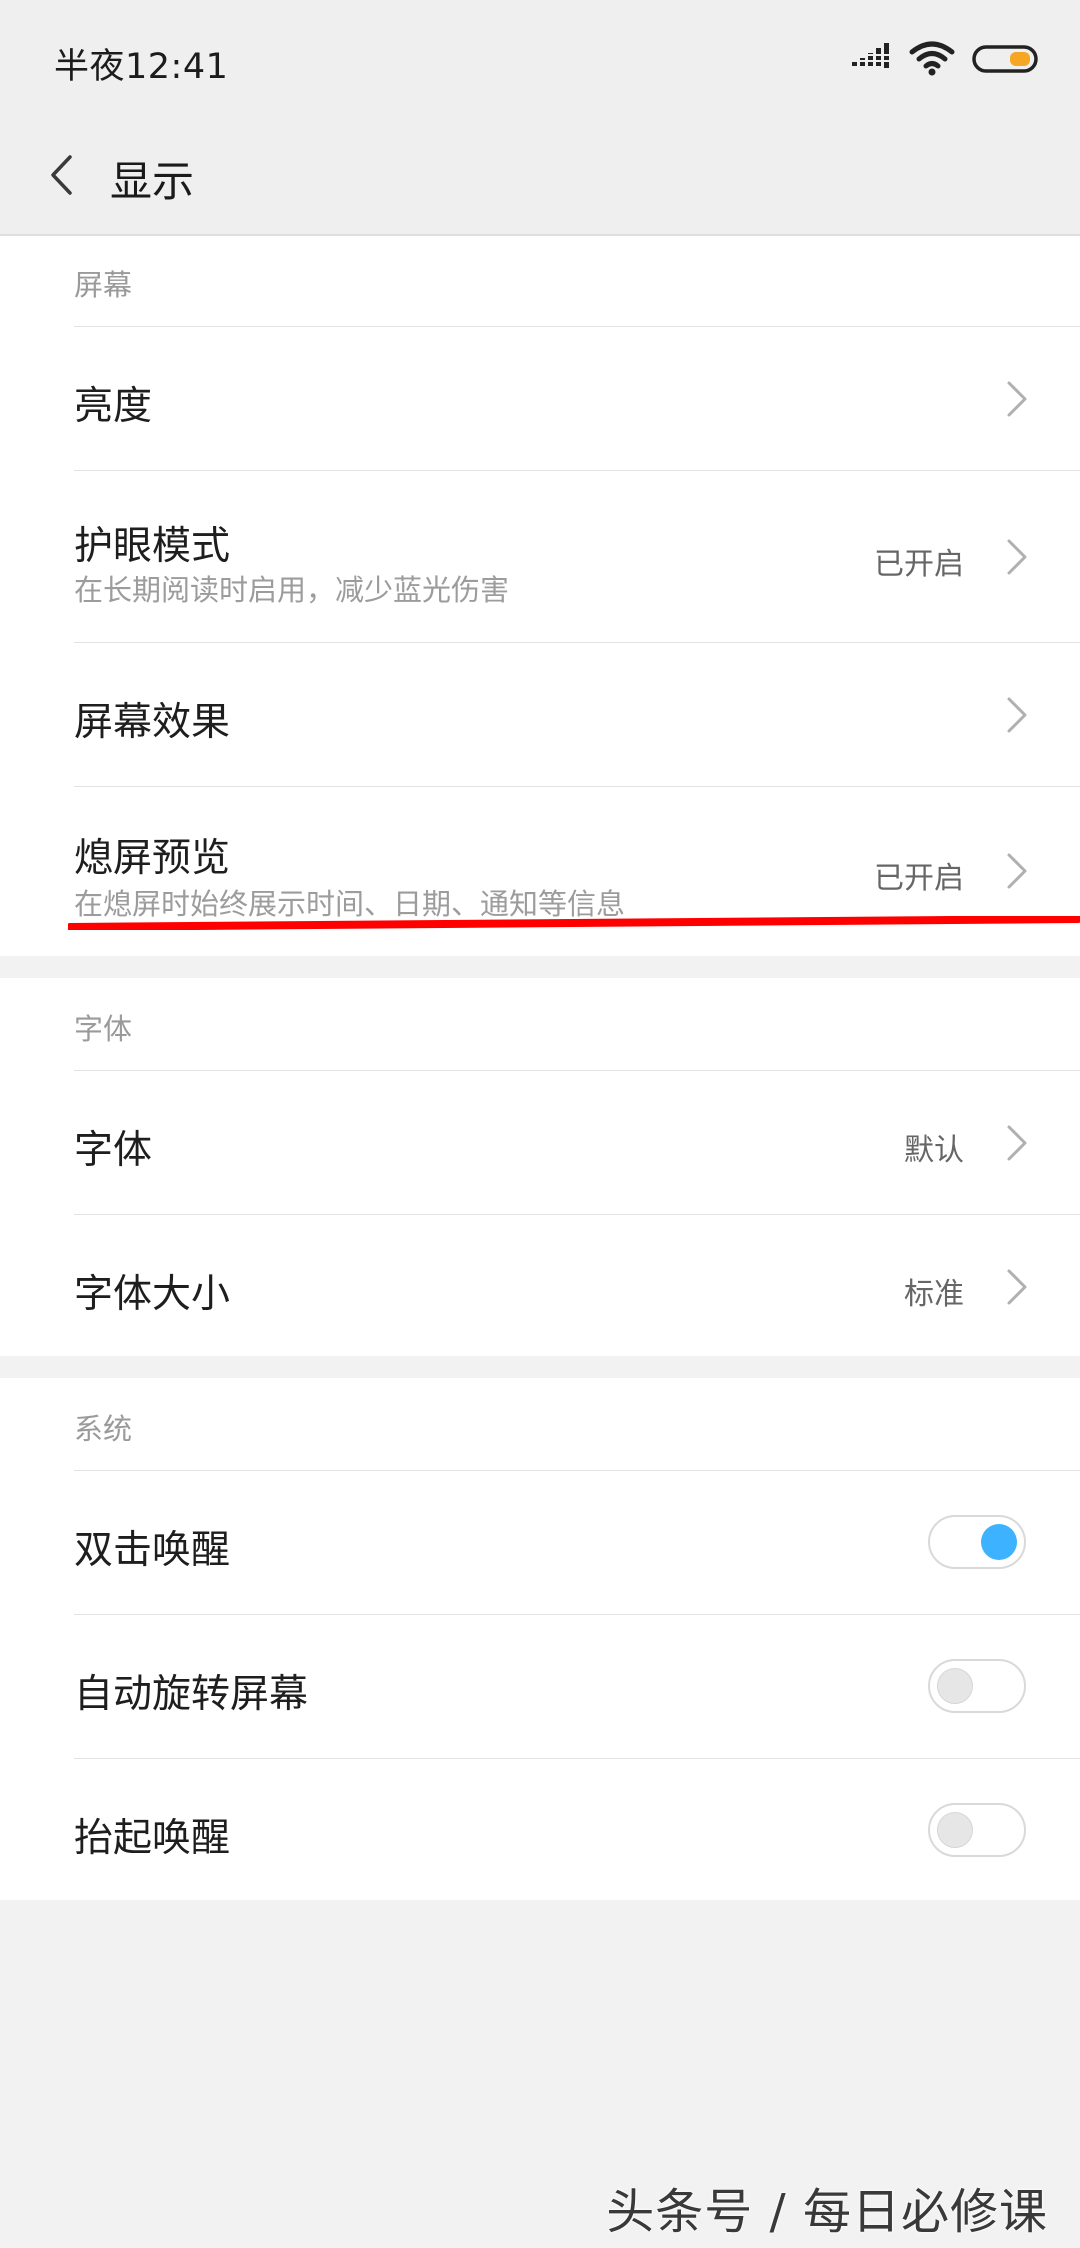 This screenshot has width=1080, height=2248. Describe the element at coordinates (1005, 59) in the screenshot. I see `battery-icon` at that location.